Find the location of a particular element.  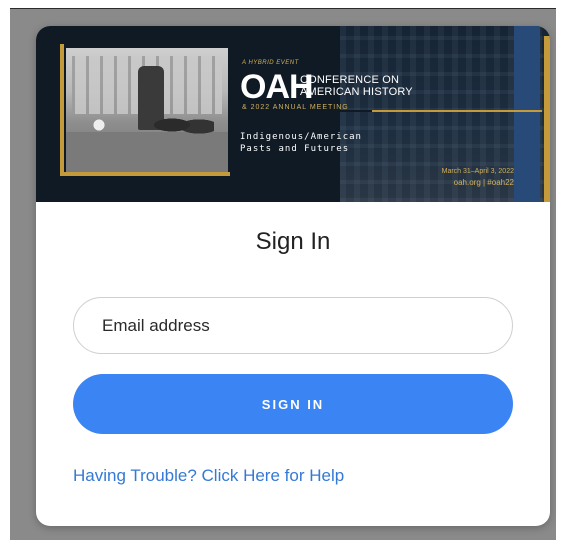

sign-in-button: SIGN IN is located at coordinates (293, 404).